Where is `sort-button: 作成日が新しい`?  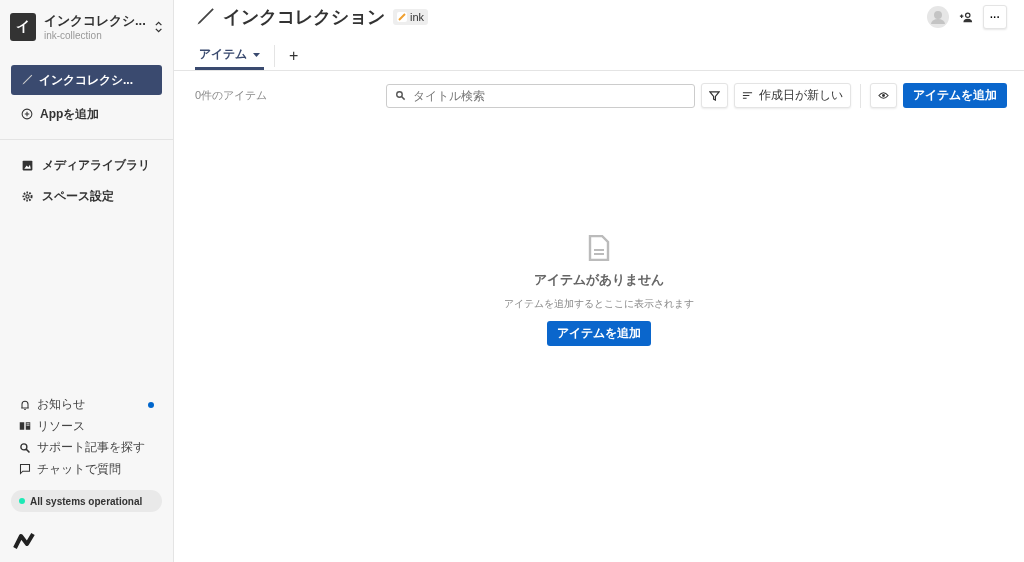
sort-button: 作成日が新しい is located at coordinates (792, 95).